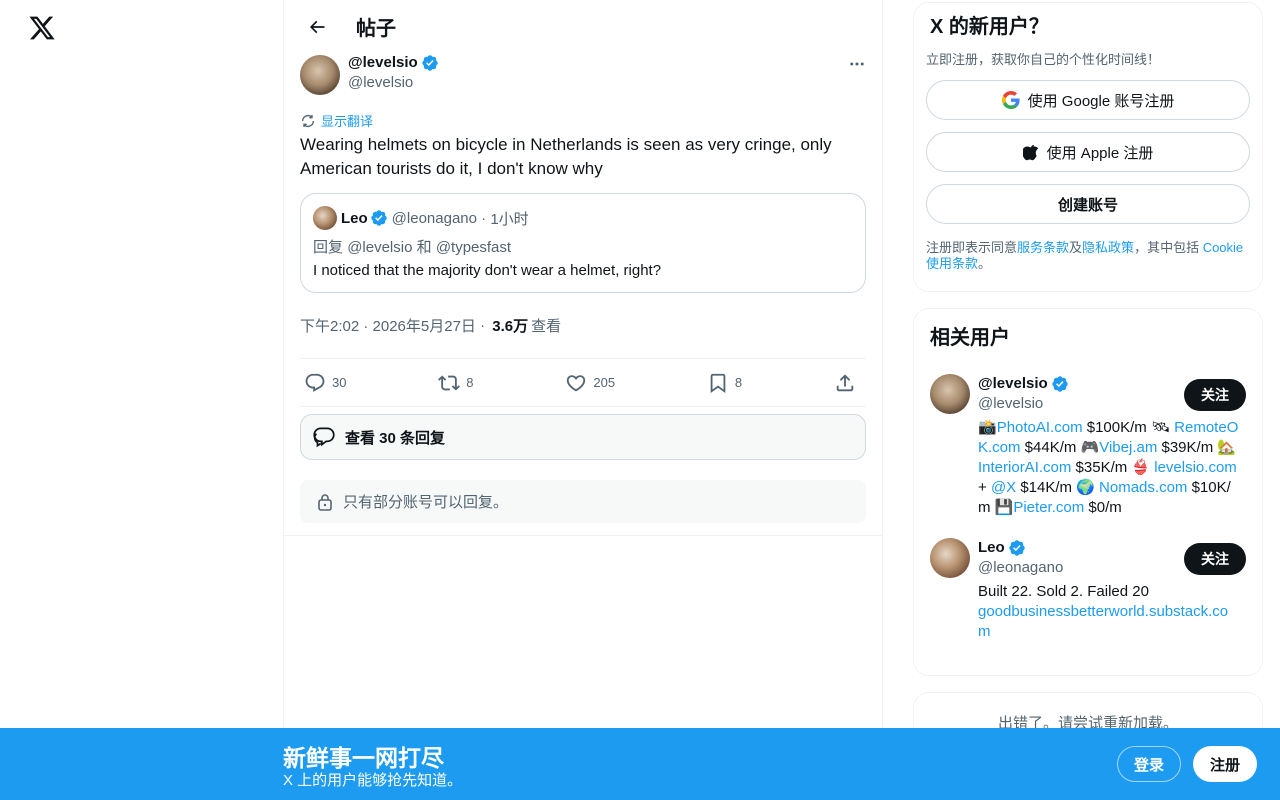 The height and width of the screenshot is (800, 1280). Describe the element at coordinates (380, 247) in the screenshot. I see `reply-to-levelsio: @levelsio` at that location.